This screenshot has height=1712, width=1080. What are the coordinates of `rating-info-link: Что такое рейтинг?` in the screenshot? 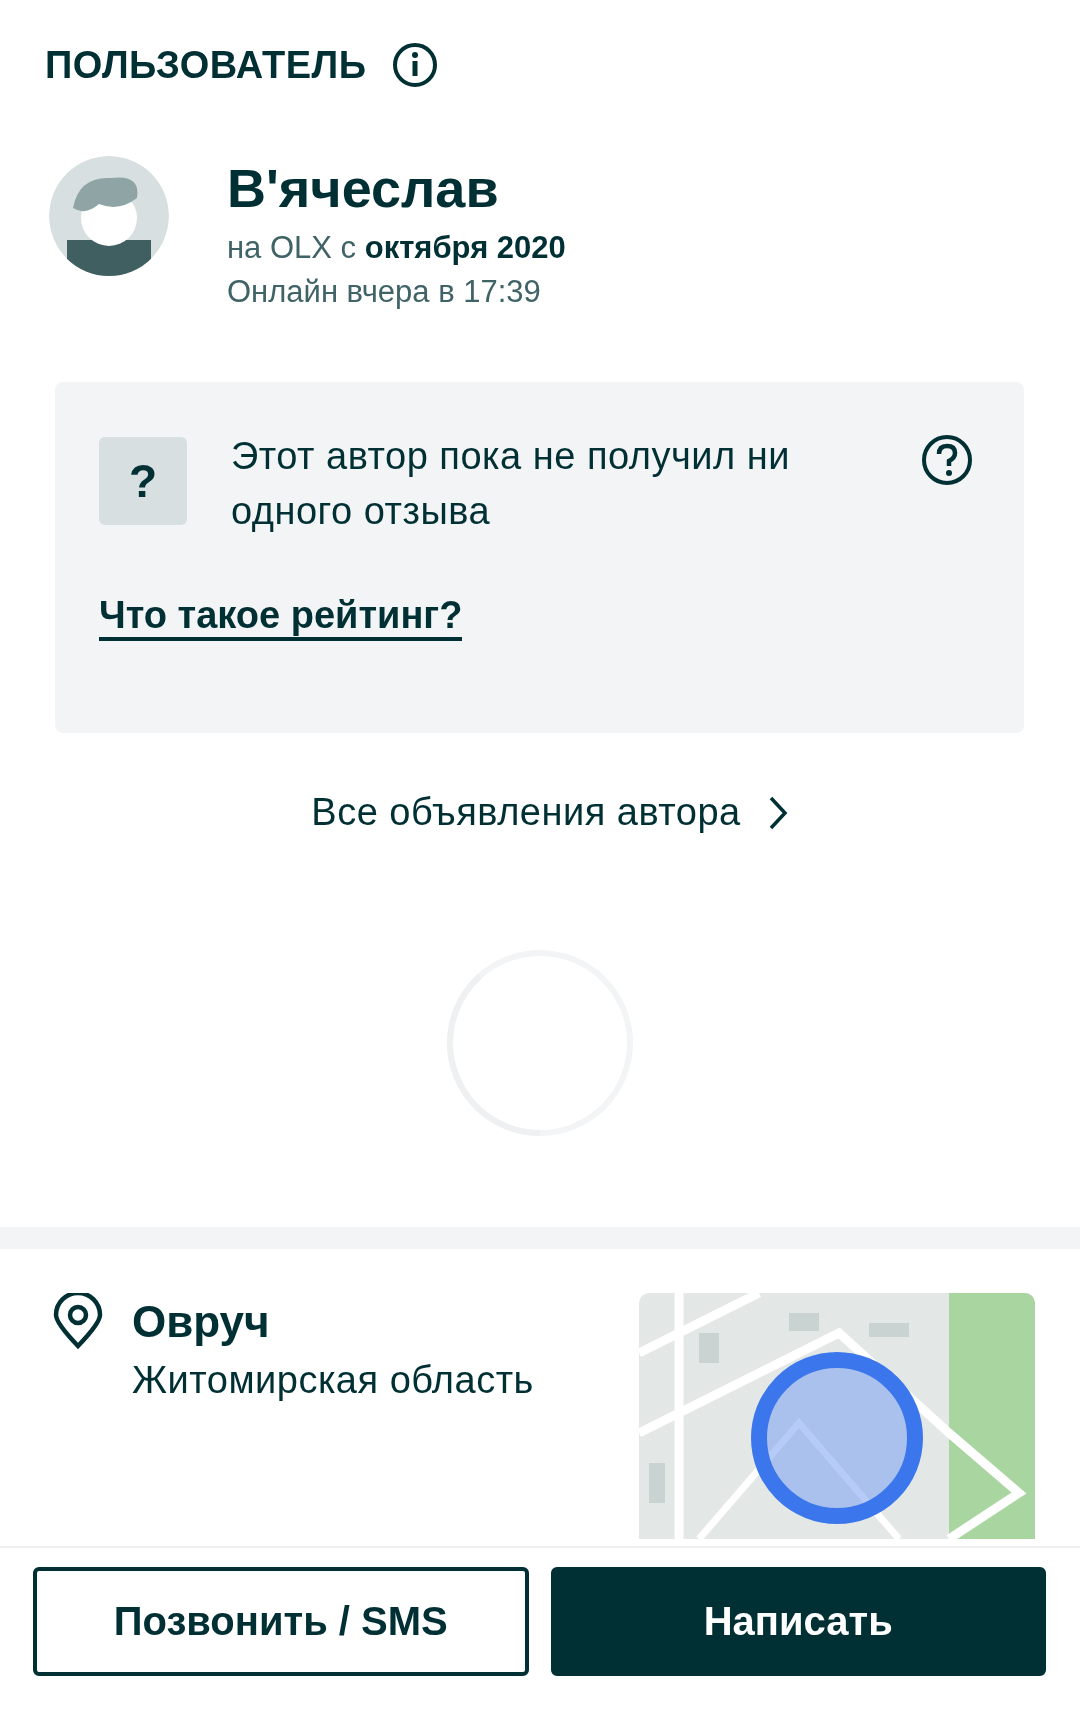 It's located at (281, 617).